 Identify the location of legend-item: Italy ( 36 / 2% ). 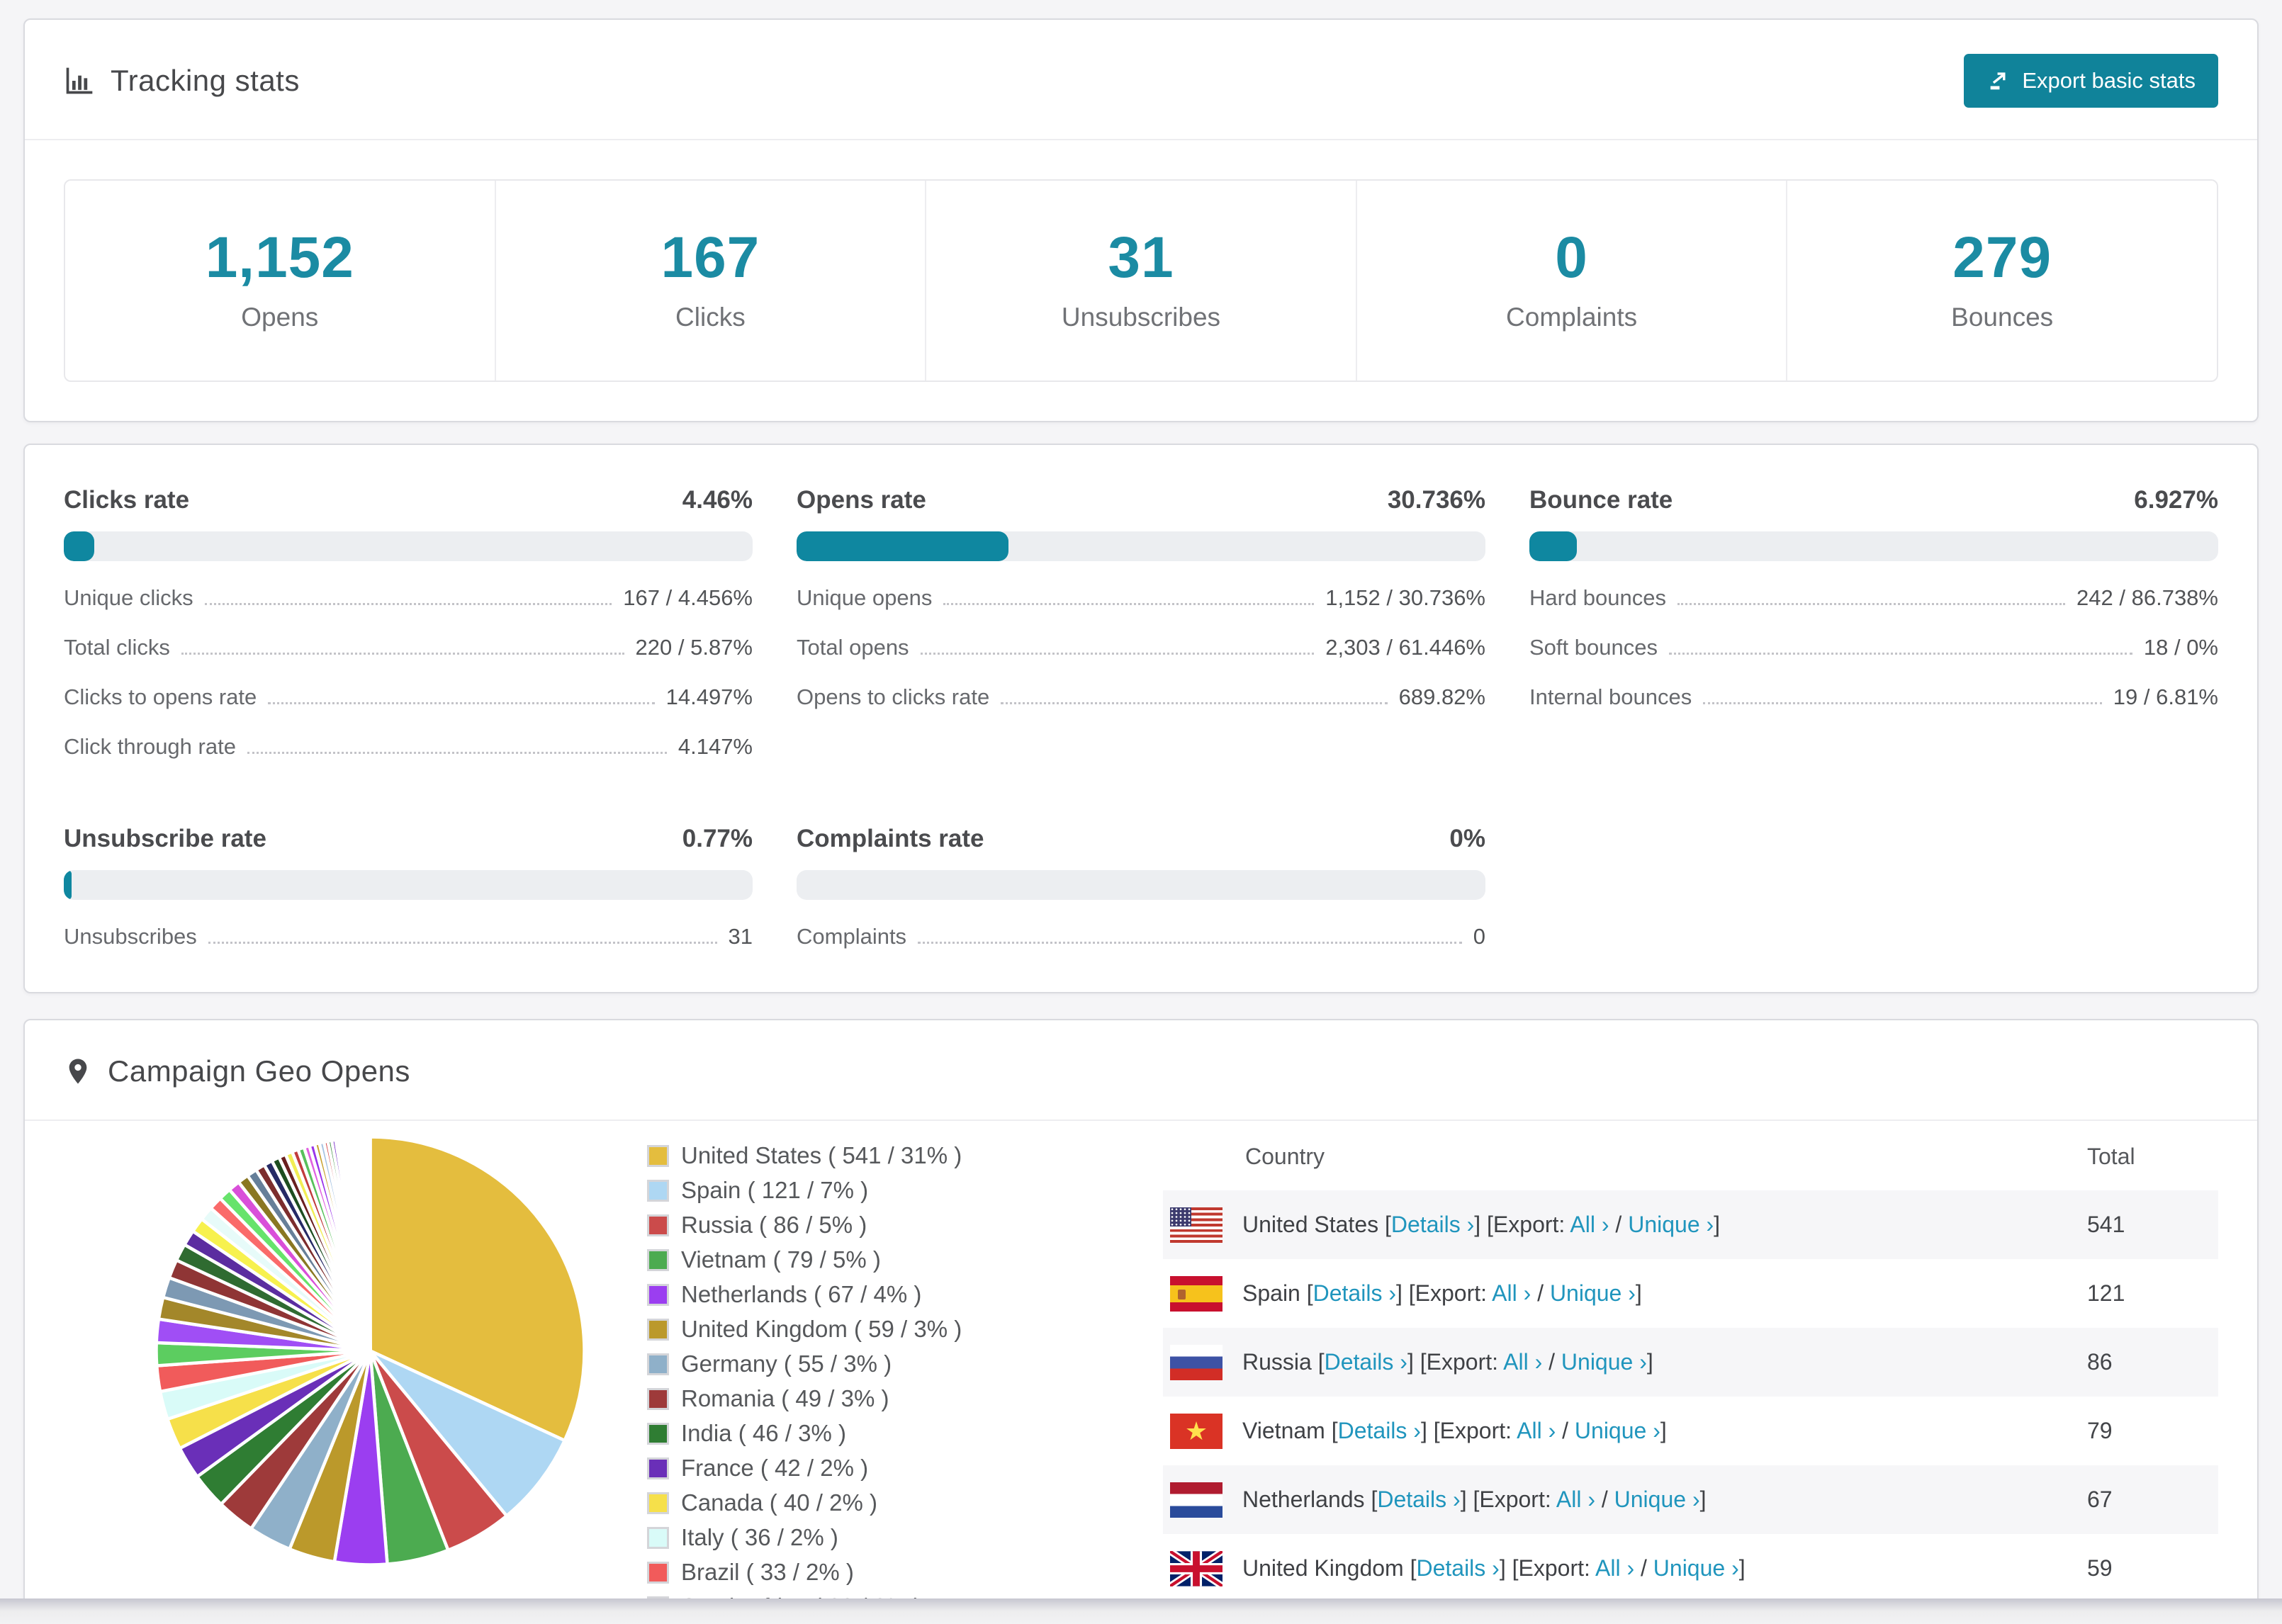
(846, 1537).